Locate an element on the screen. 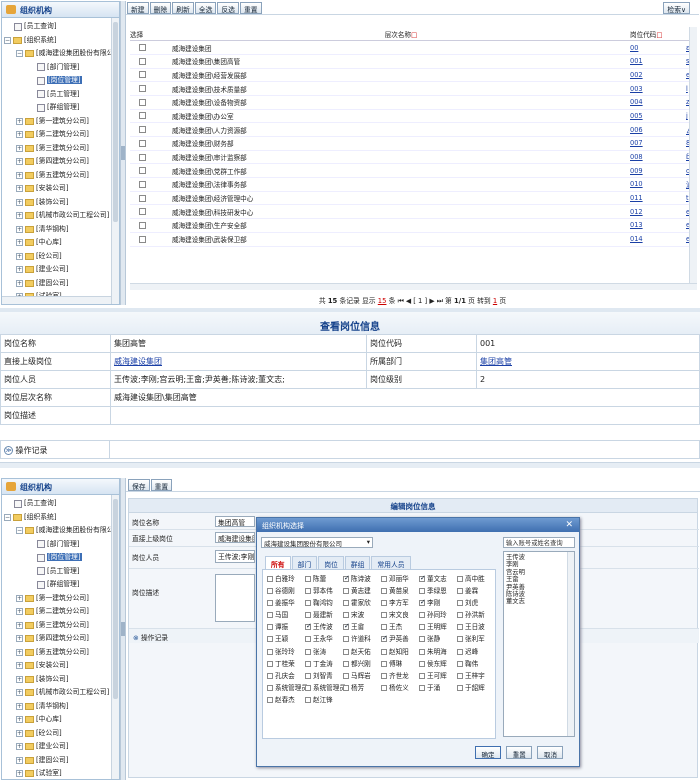 Image resolution: width=700 pixels, height=780 pixels. code-link: 008 is located at coordinates (636, 157).